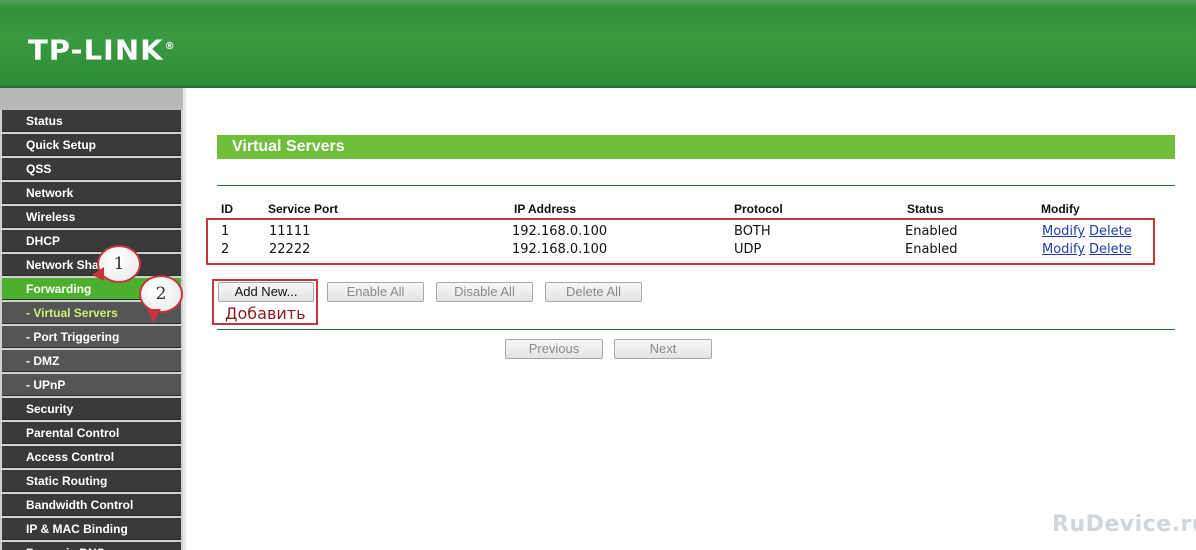 Image resolution: width=1196 pixels, height=550 pixels. What do you see at coordinates (91, 193) in the screenshot?
I see `sidebar-item-network: Network` at bounding box center [91, 193].